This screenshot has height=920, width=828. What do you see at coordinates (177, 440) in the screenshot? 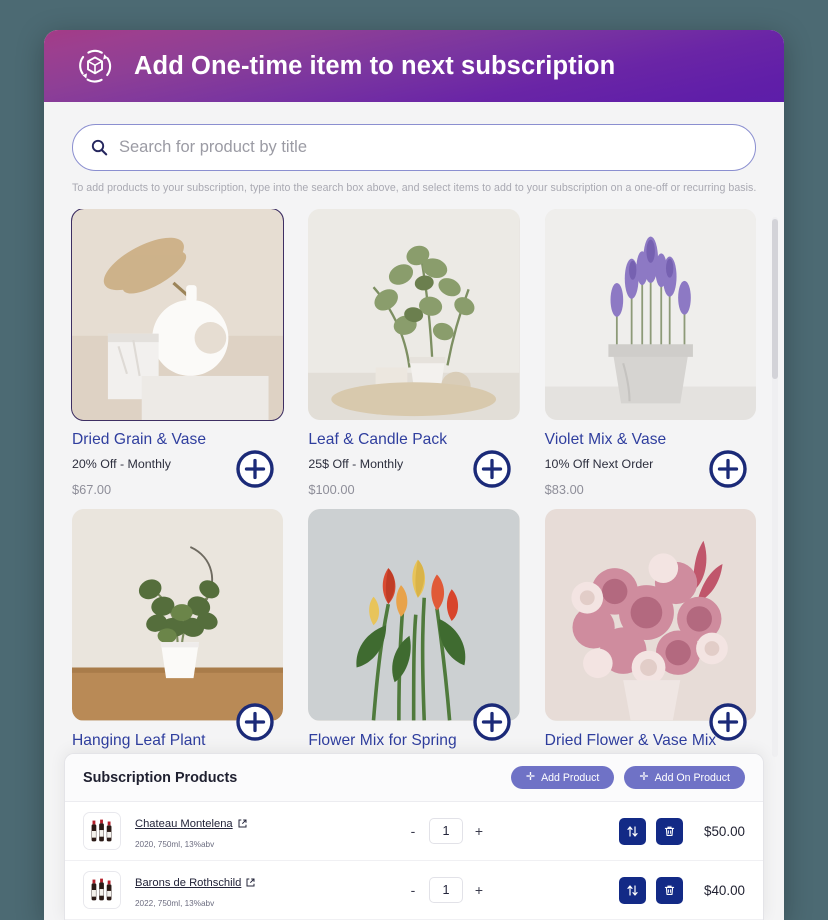
I see `product-title: Dried Grain & Vase` at bounding box center [177, 440].